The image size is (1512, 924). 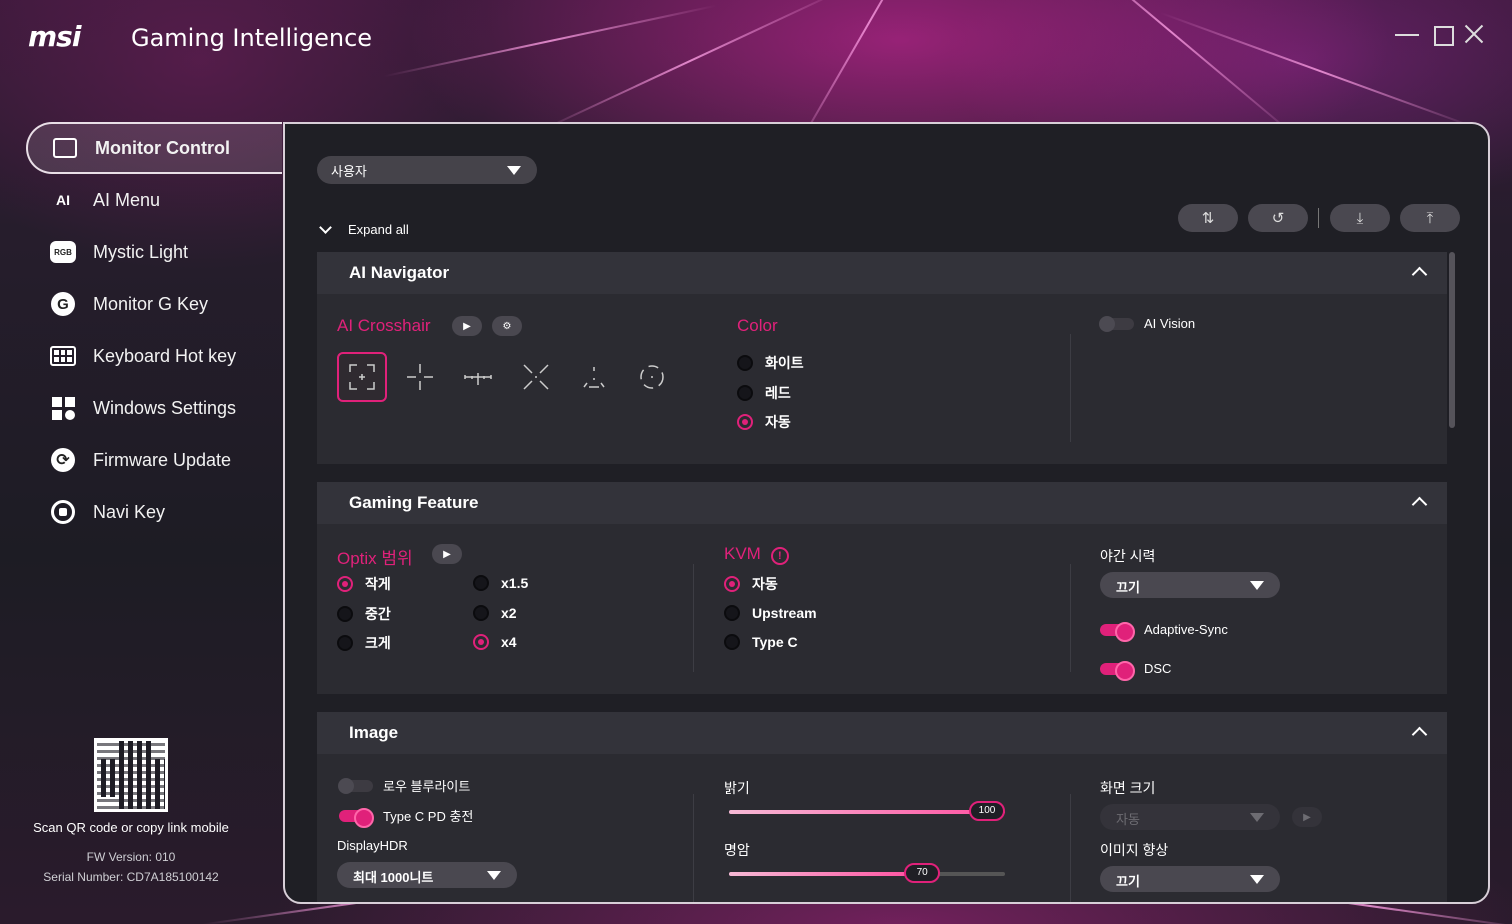 I want to click on section-header: AI Navigator, so click(x=882, y=273).